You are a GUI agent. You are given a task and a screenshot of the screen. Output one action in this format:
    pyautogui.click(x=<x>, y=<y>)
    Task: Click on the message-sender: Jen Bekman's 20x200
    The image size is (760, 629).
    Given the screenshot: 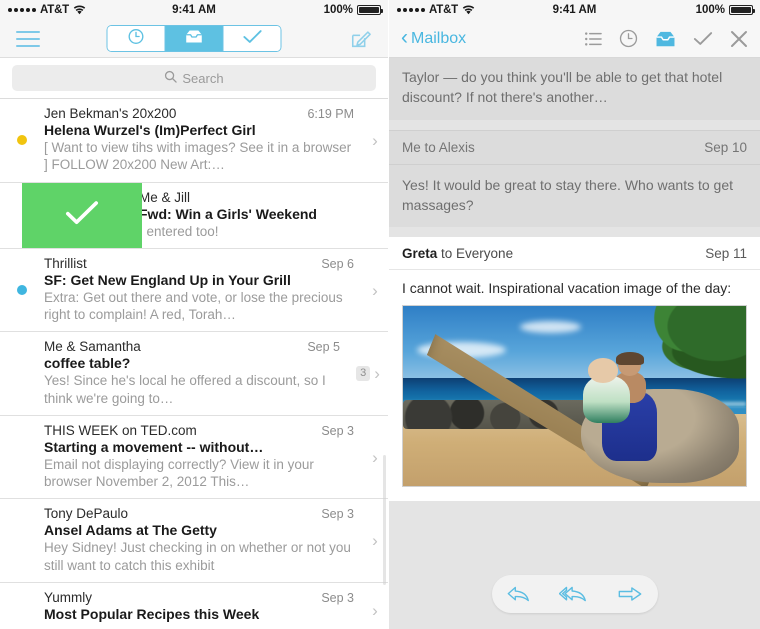 What is the action you would take?
    pyautogui.click(x=110, y=113)
    